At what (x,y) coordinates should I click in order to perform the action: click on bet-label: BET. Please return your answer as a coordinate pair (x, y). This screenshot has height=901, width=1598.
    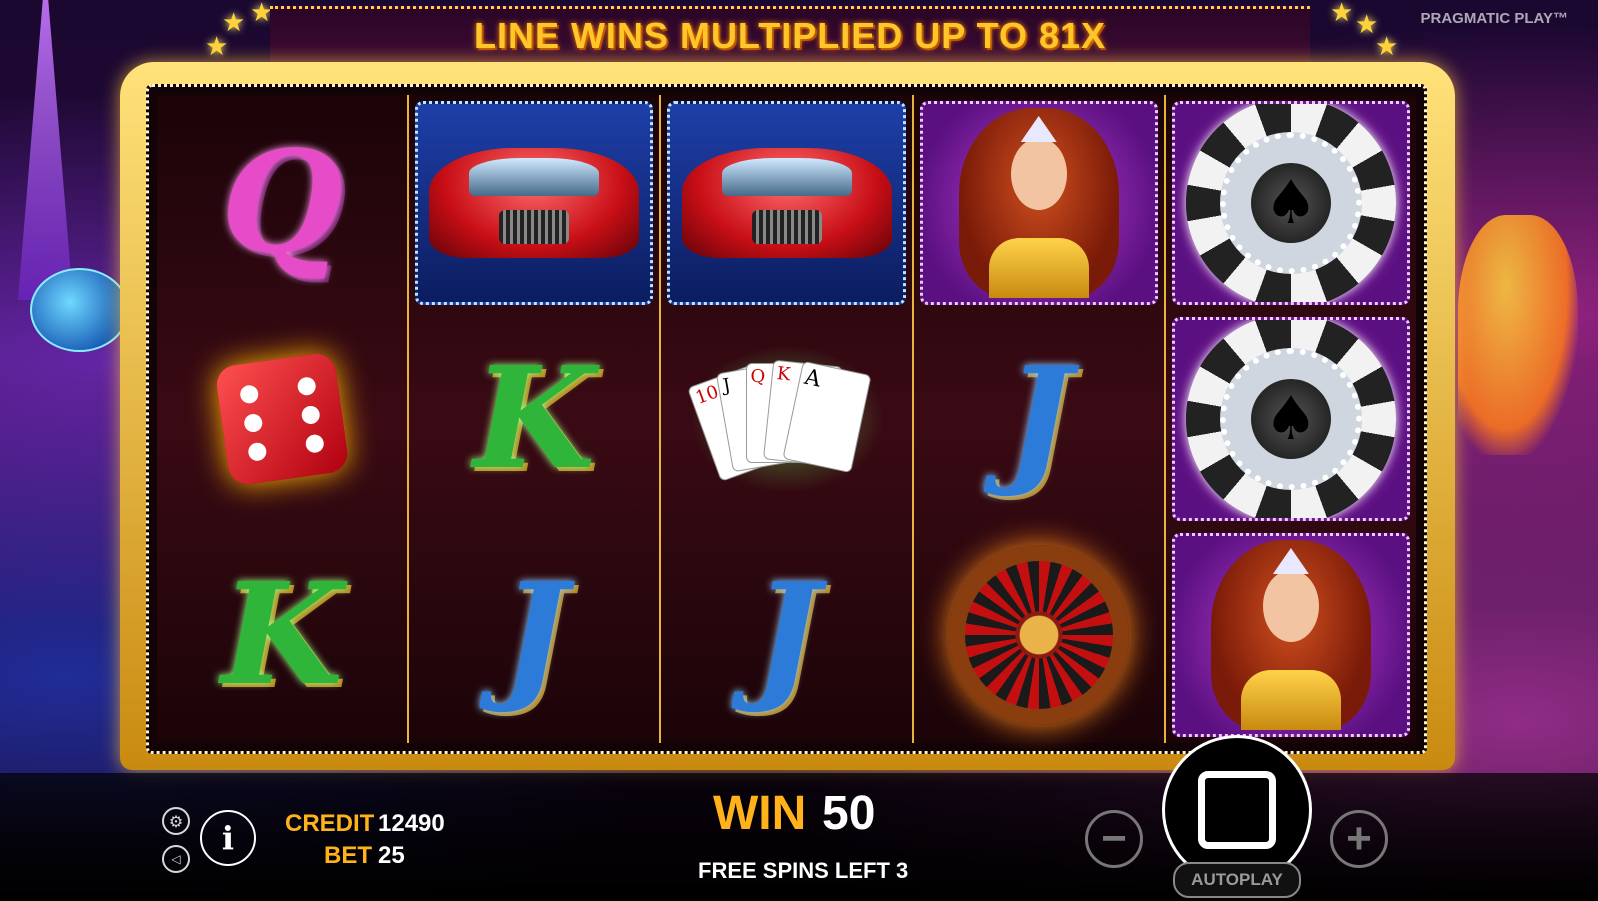
    Looking at the image, I should click on (348, 855).